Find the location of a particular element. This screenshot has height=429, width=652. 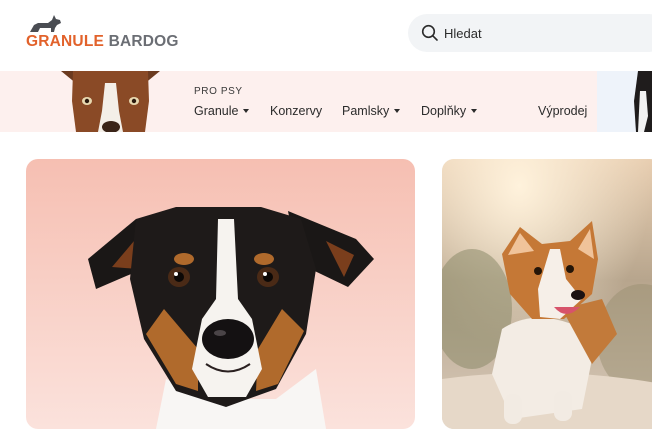

nav-item-label: Konzervy is located at coordinates (296, 111).